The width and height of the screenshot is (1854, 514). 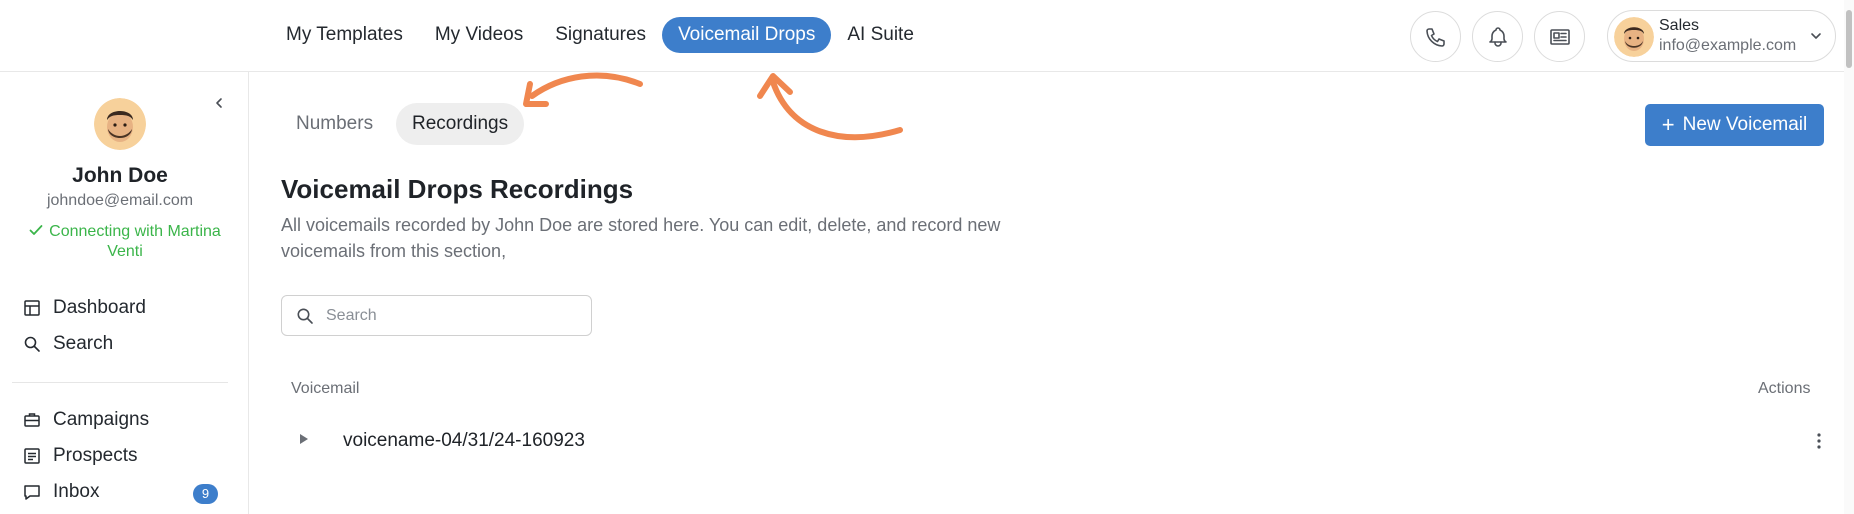 I want to click on tab-numbers: Numbers, so click(x=334, y=124).